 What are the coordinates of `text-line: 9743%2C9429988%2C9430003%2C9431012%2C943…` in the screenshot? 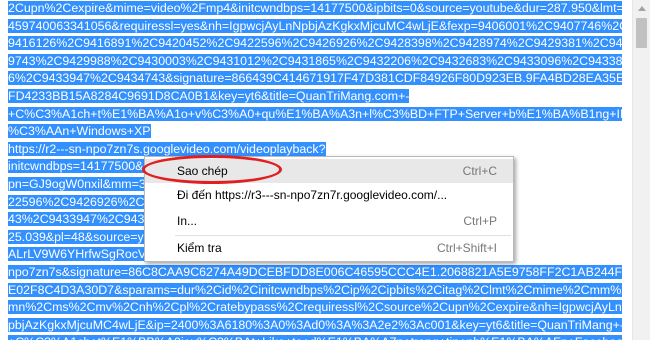 It's located at (315, 62).